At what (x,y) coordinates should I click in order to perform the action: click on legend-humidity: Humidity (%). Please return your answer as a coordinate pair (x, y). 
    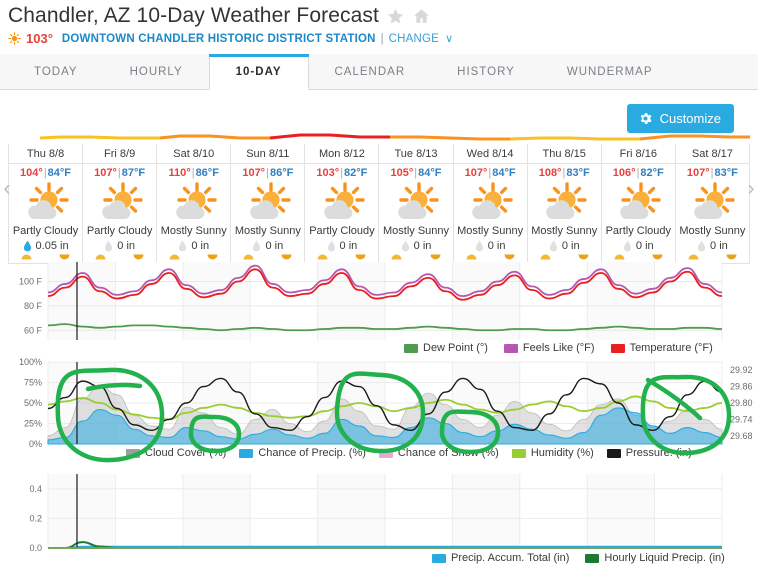
    Looking at the image, I should click on (552, 453).